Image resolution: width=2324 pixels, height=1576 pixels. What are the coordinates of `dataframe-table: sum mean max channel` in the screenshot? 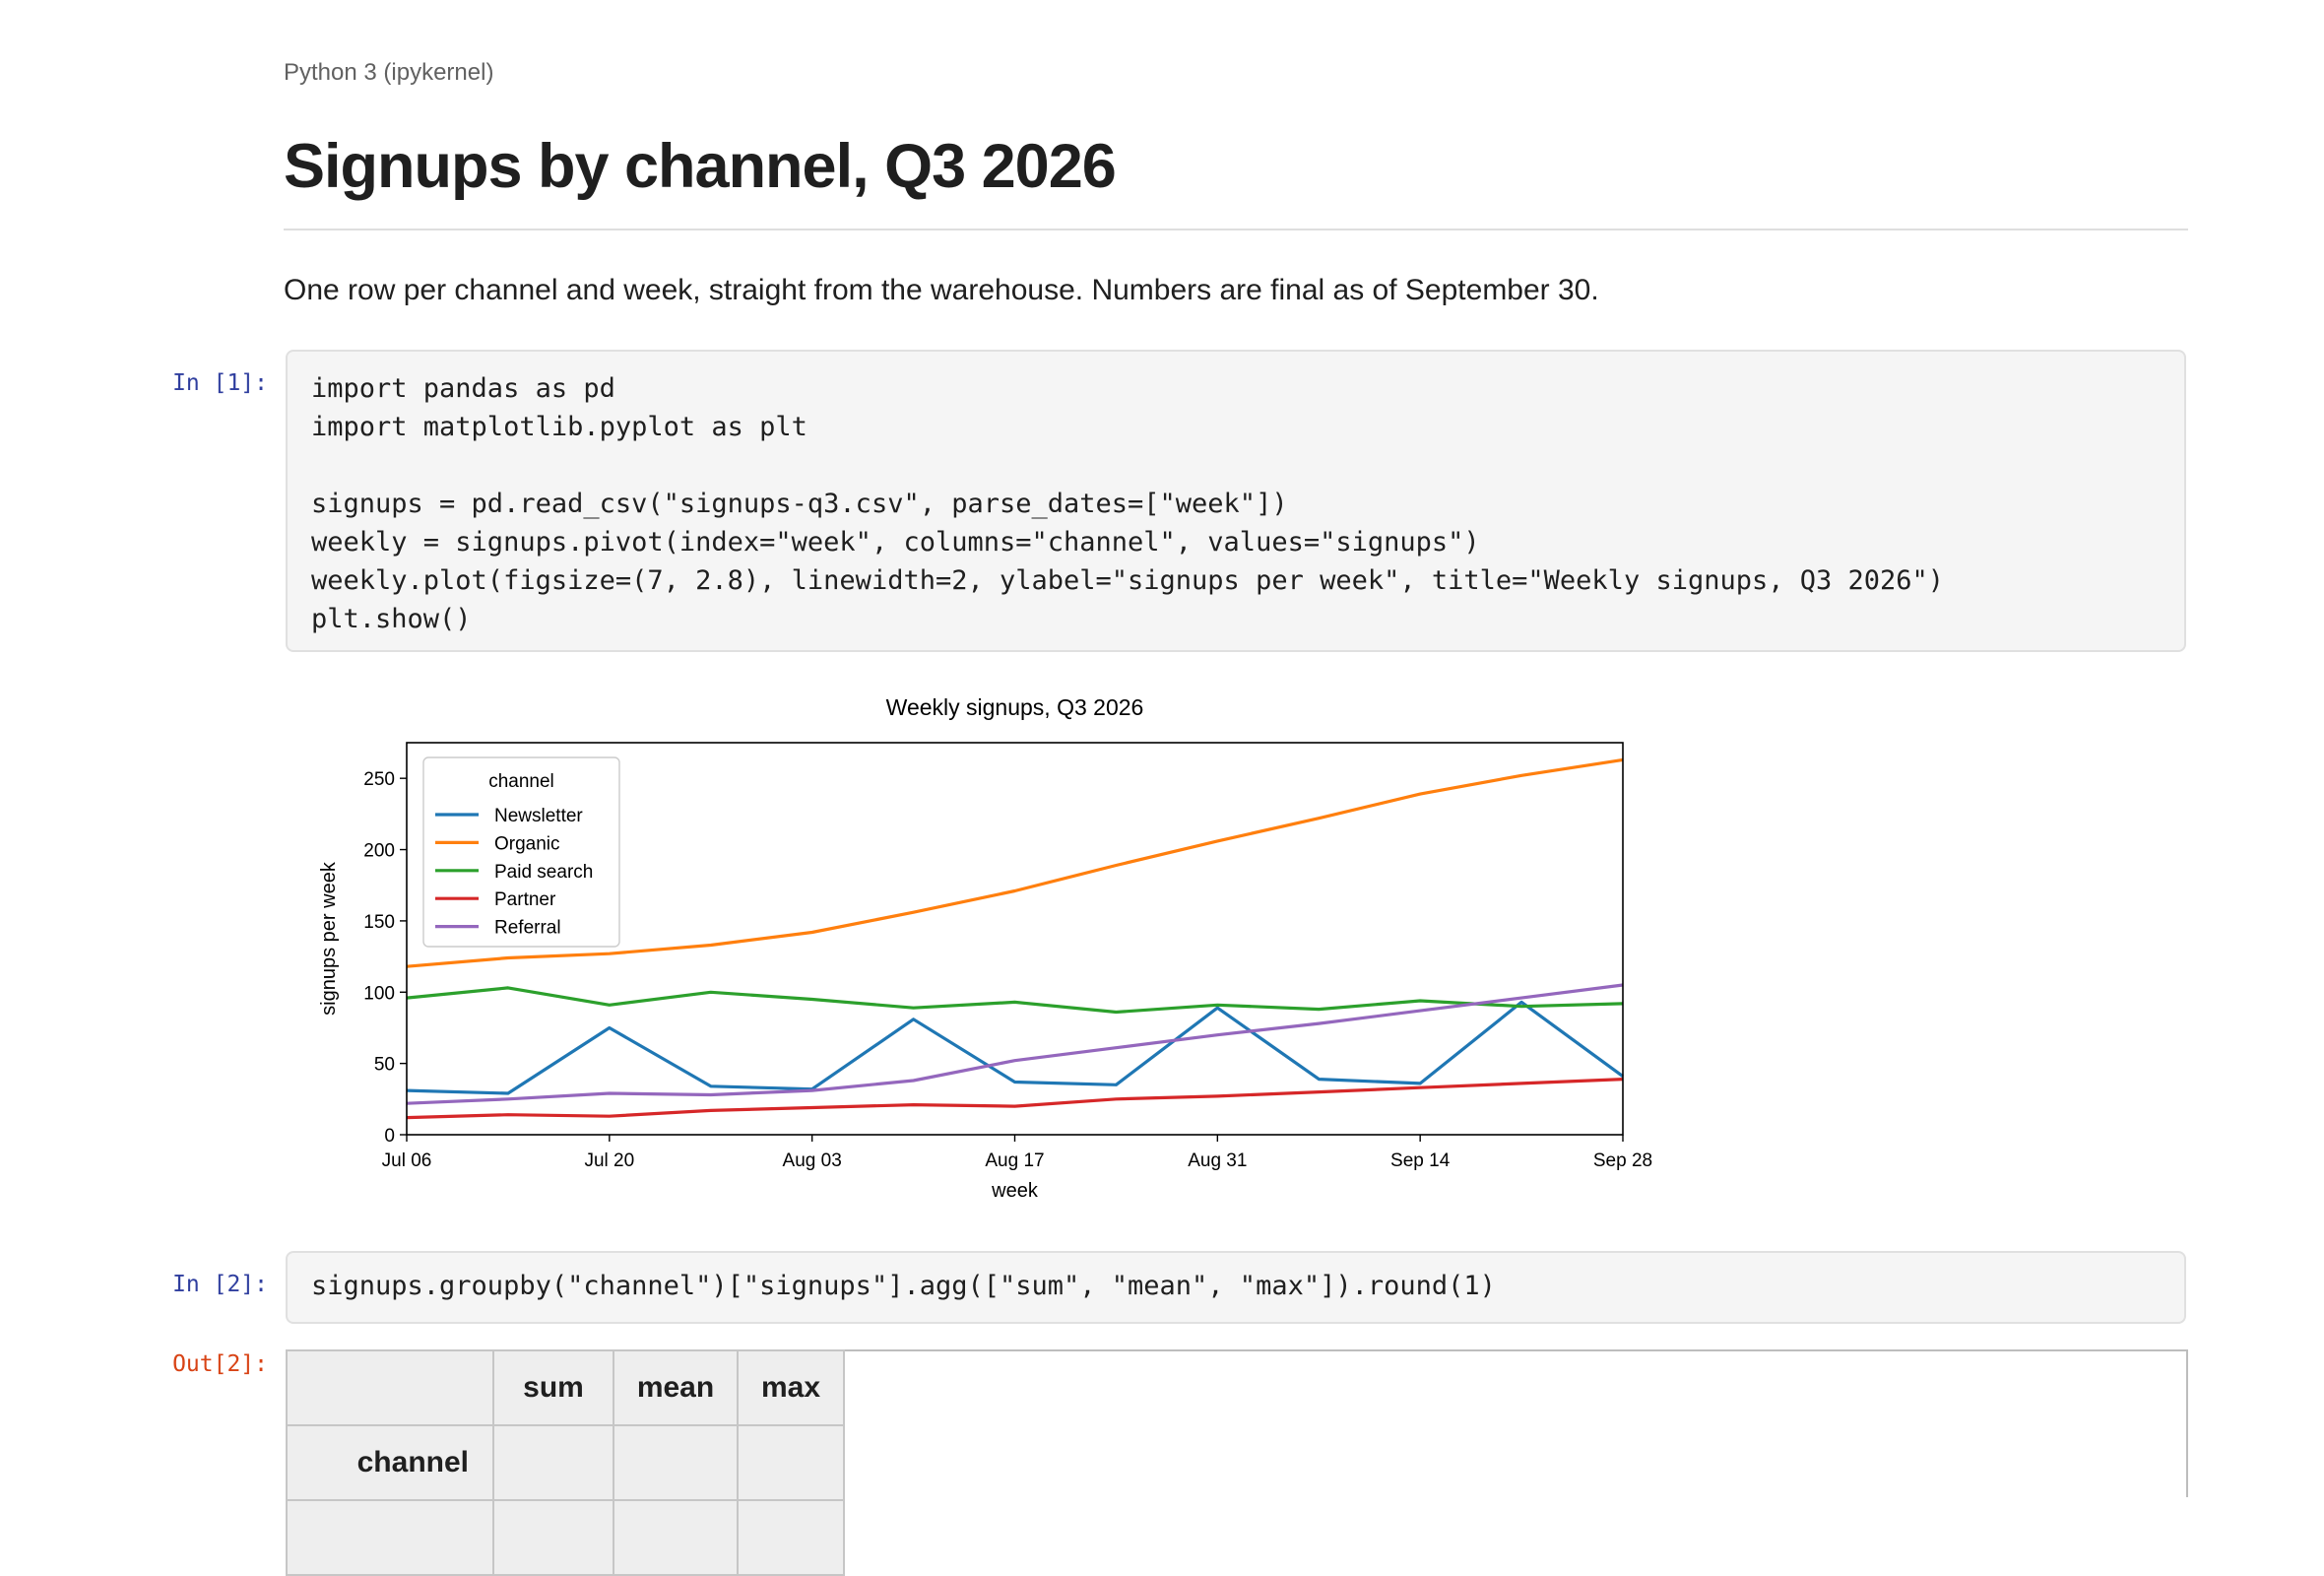 It's located at (566, 1462).